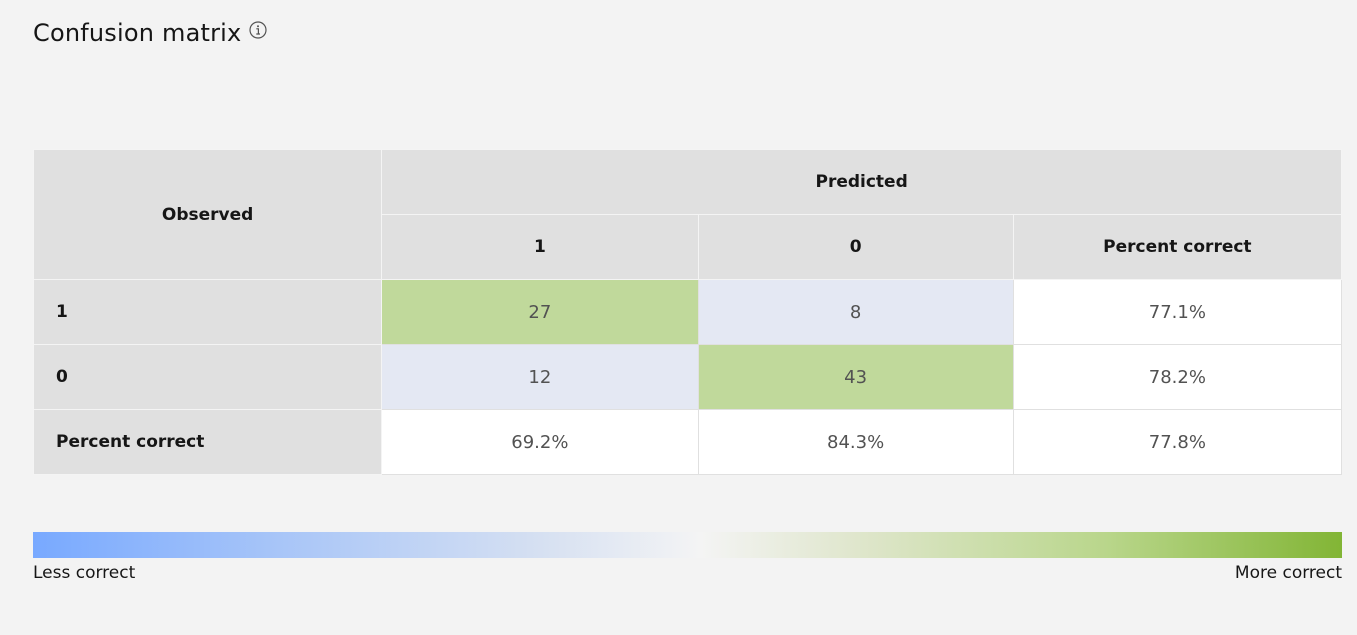 The width and height of the screenshot is (1357, 635). I want to click on percent-correct-cell: 77.1%, so click(1177, 312).